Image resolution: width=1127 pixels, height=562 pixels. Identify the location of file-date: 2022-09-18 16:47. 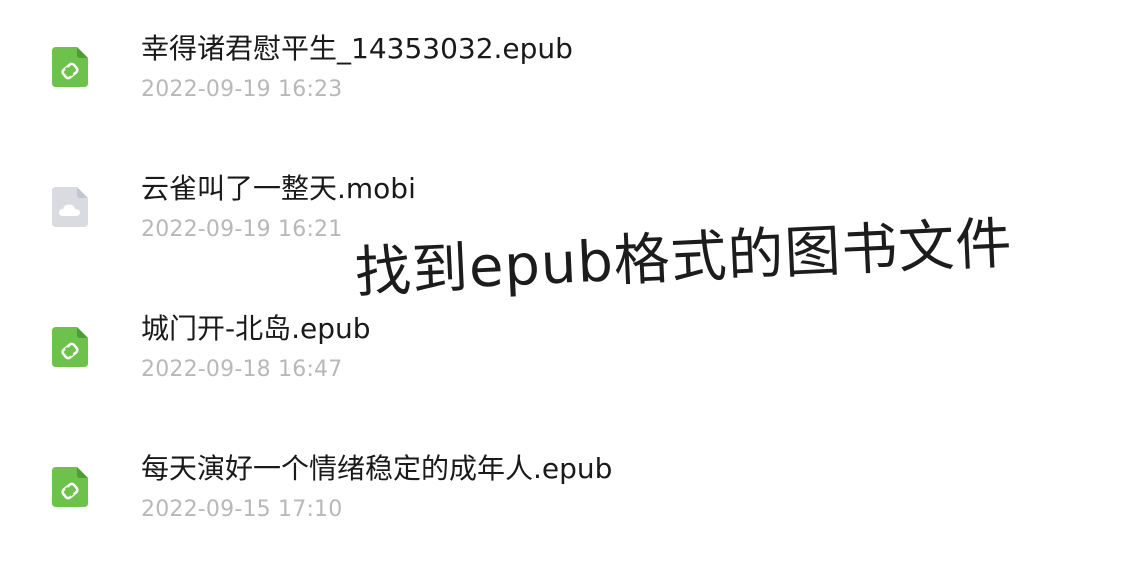
(242, 369).